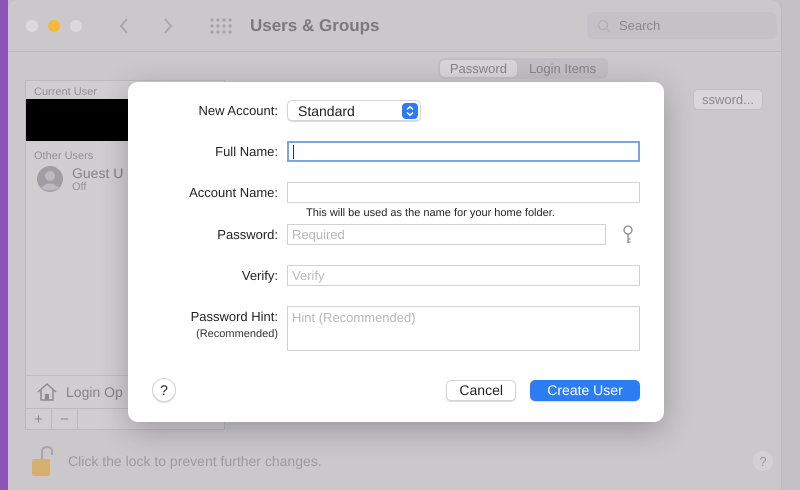  What do you see at coordinates (260, 276) in the screenshot?
I see `field-label: Verify:` at bounding box center [260, 276].